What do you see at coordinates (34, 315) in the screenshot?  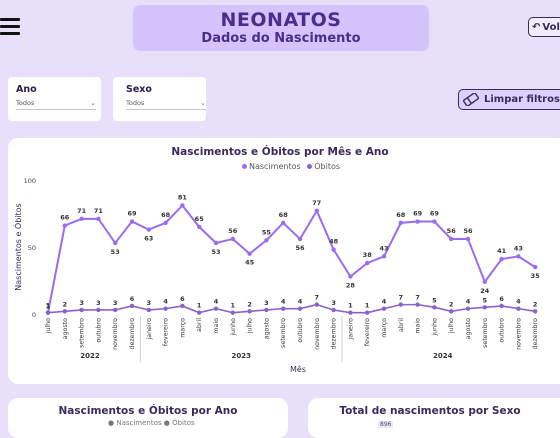 I see `y-tick-label: 0` at bounding box center [34, 315].